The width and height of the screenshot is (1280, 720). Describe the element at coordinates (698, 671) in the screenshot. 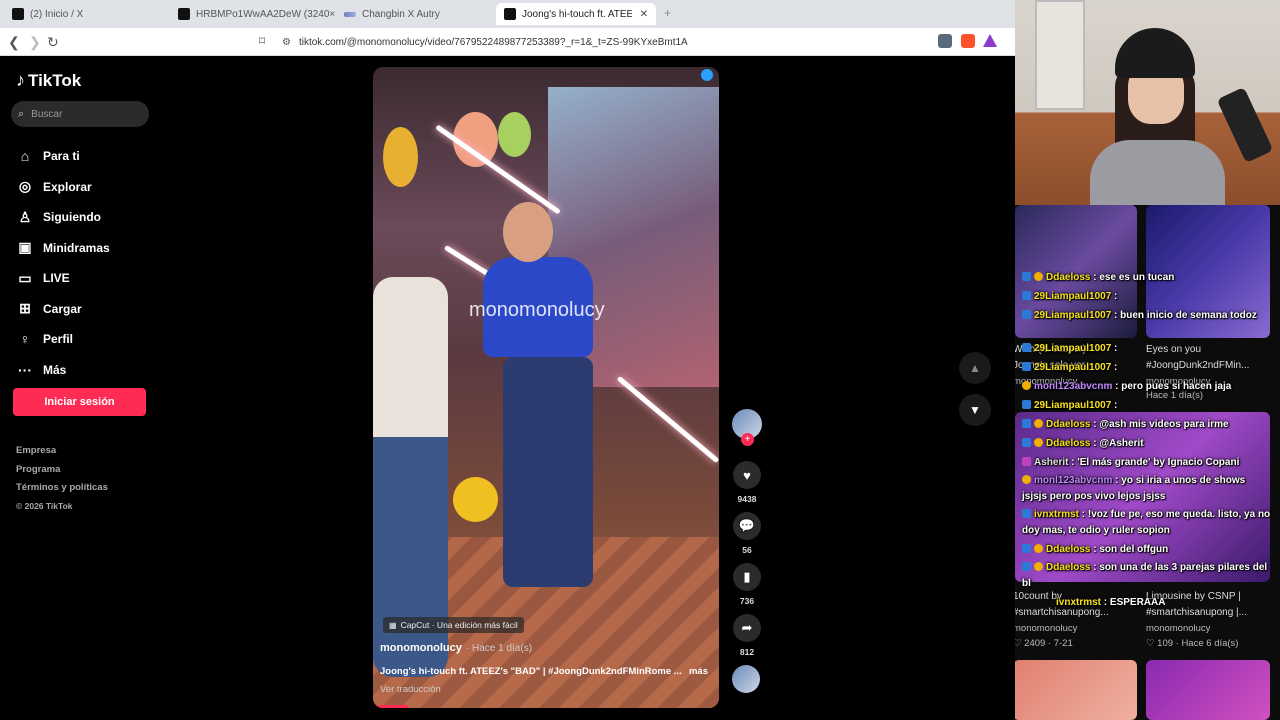

I see `more-button: más` at that location.